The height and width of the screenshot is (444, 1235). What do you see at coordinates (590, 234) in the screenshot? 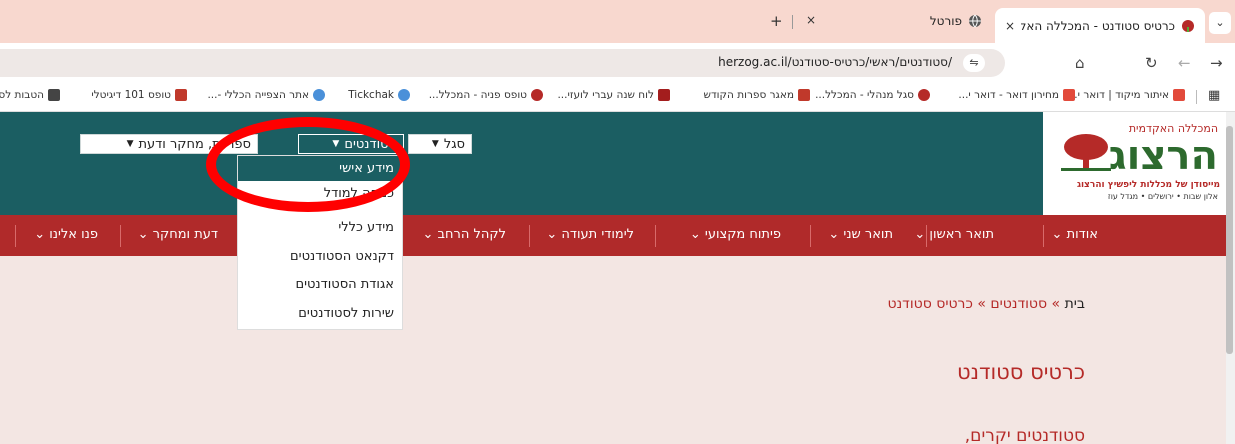
I see `nav-certificate-studies: לימודי תעודה ⌄` at bounding box center [590, 234].